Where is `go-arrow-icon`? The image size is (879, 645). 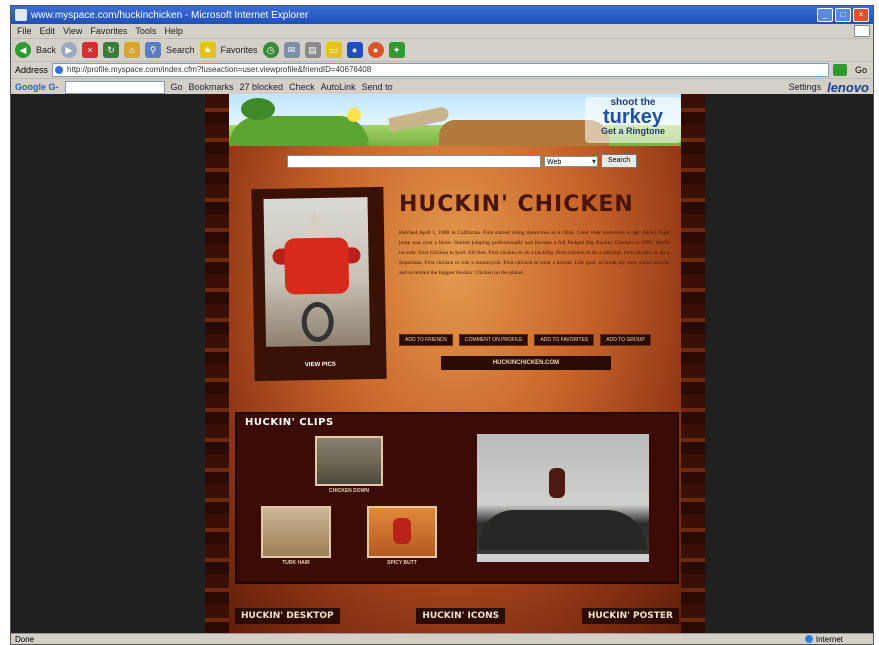
go-arrow-icon is located at coordinates (839, 70).